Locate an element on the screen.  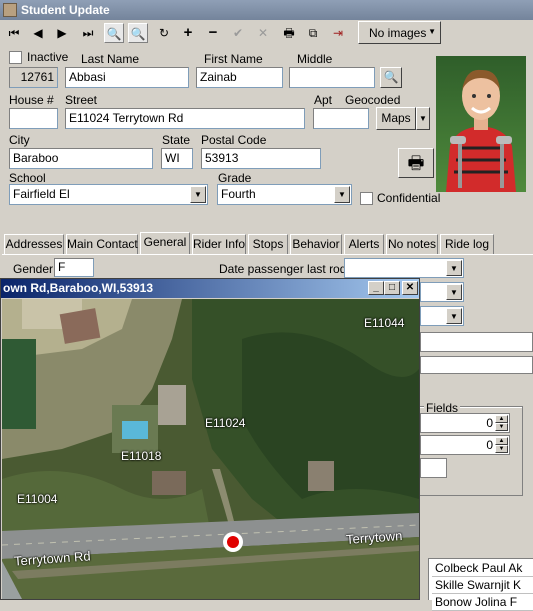
gender-label: Gender is located at coordinates (33, 269).